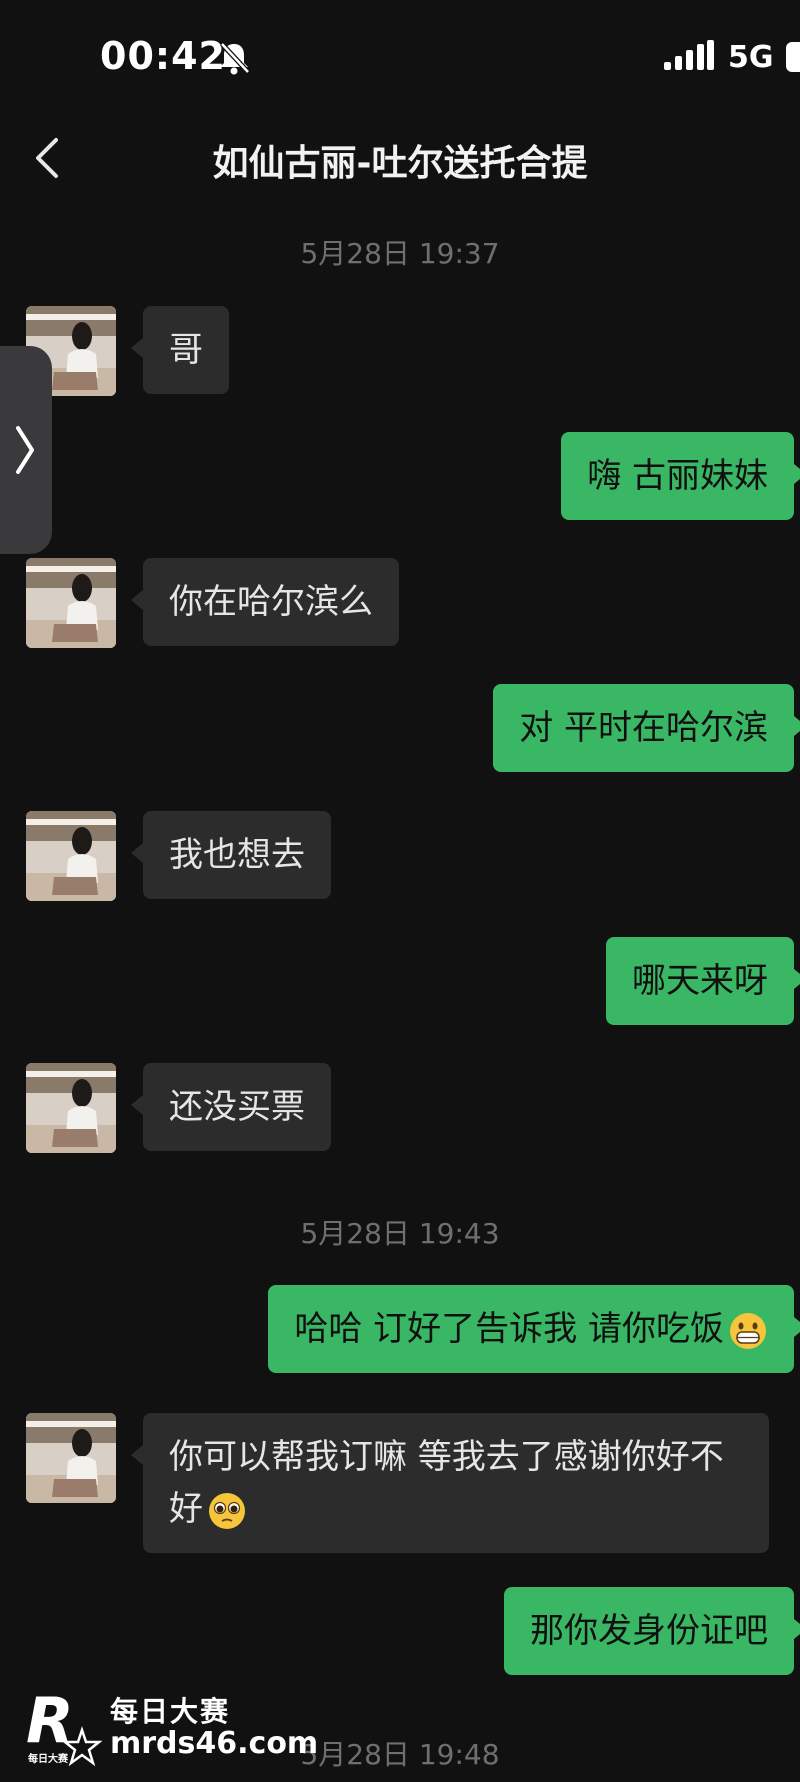 This screenshot has height=1782, width=800. What do you see at coordinates (48, 1758) in the screenshot?
I see `logo-text: 每日大赛` at bounding box center [48, 1758].